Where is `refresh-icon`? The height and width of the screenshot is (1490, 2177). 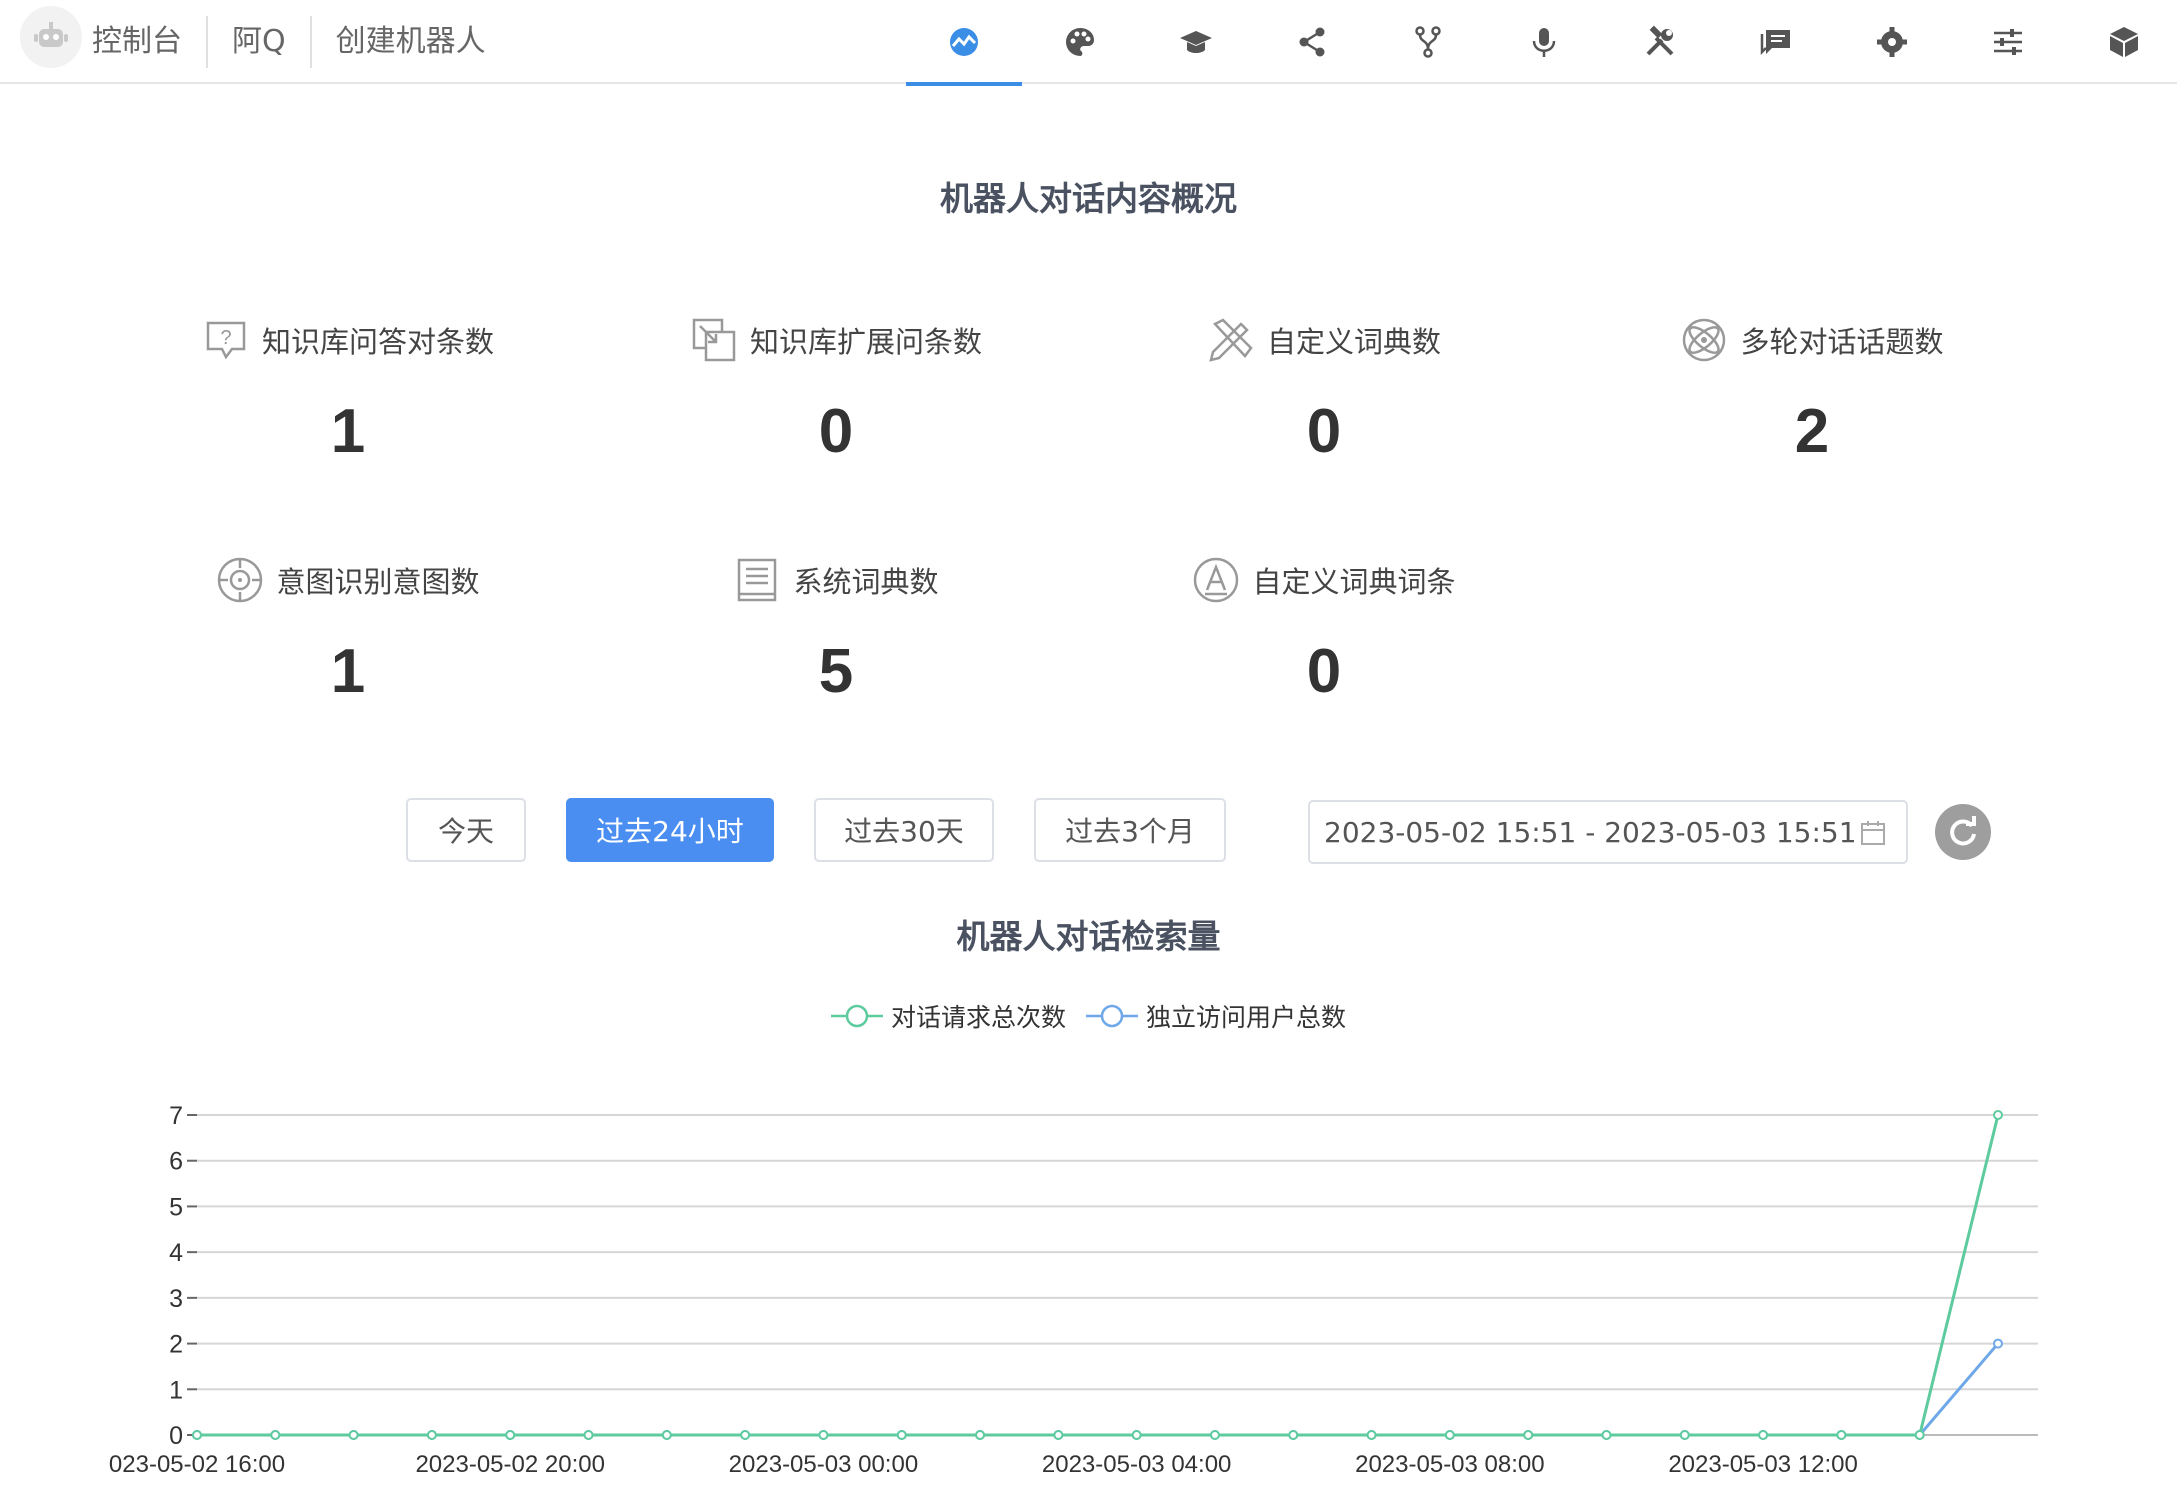 refresh-icon is located at coordinates (1963, 831).